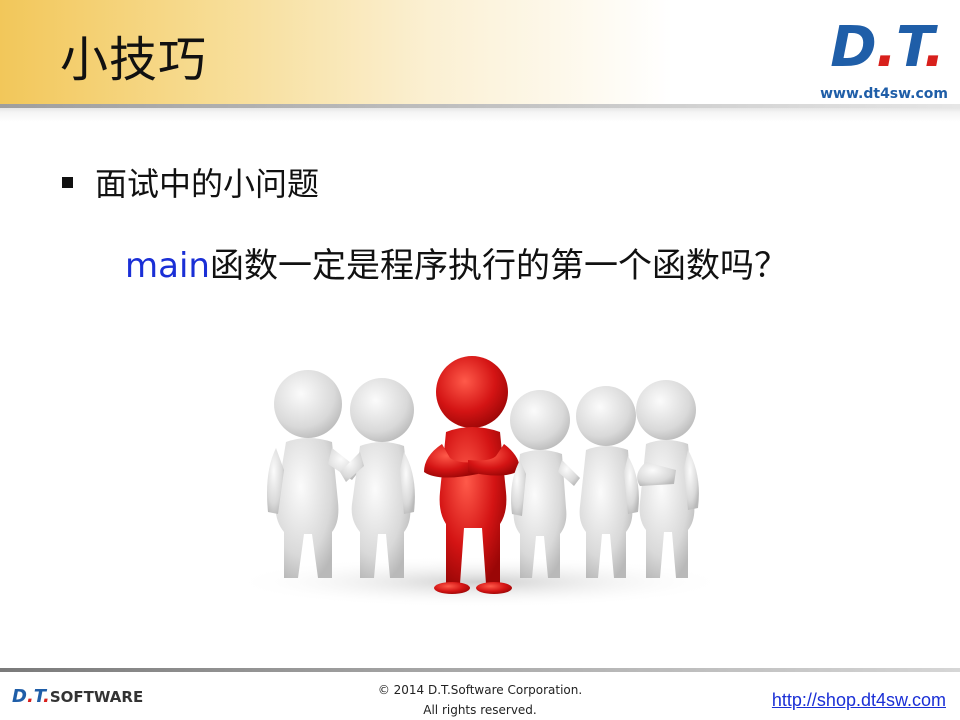  I want to click on logo-url: www.dt4sw.com, so click(884, 94).